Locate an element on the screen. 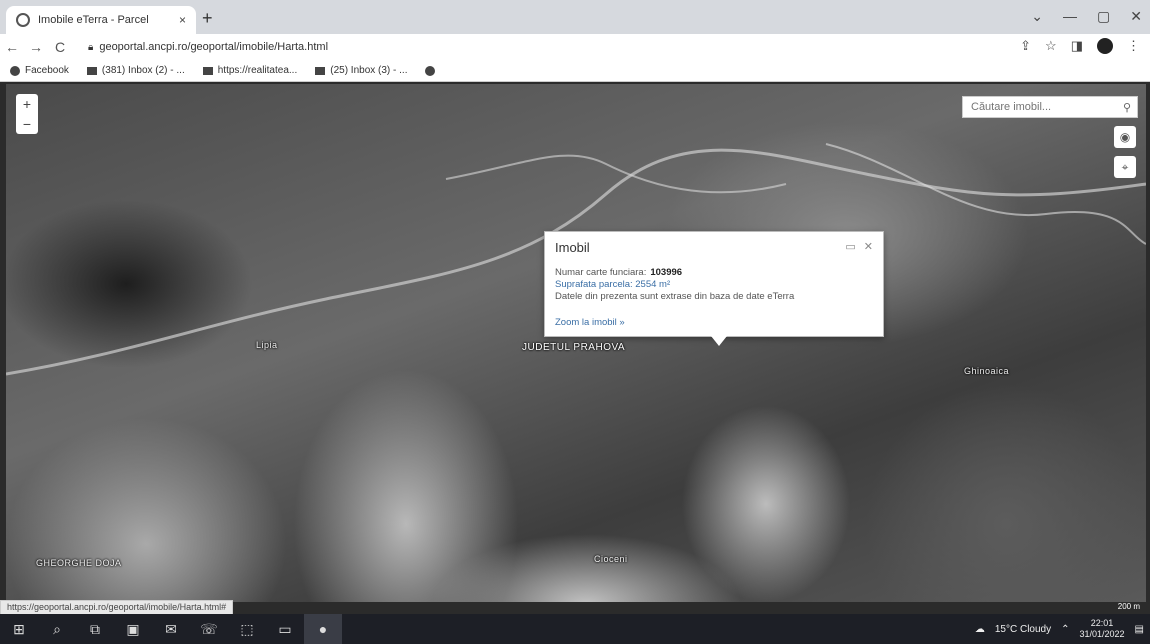 This screenshot has width=1150, height=644. search-icon: ⚲ is located at coordinates (1127, 107).